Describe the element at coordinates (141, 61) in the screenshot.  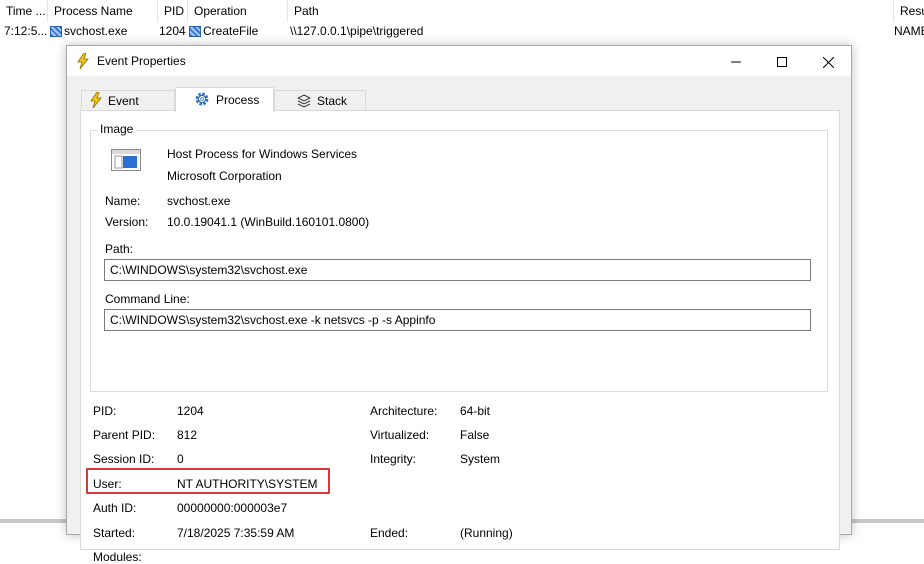
I see `dialog-title: Event Properties` at that location.